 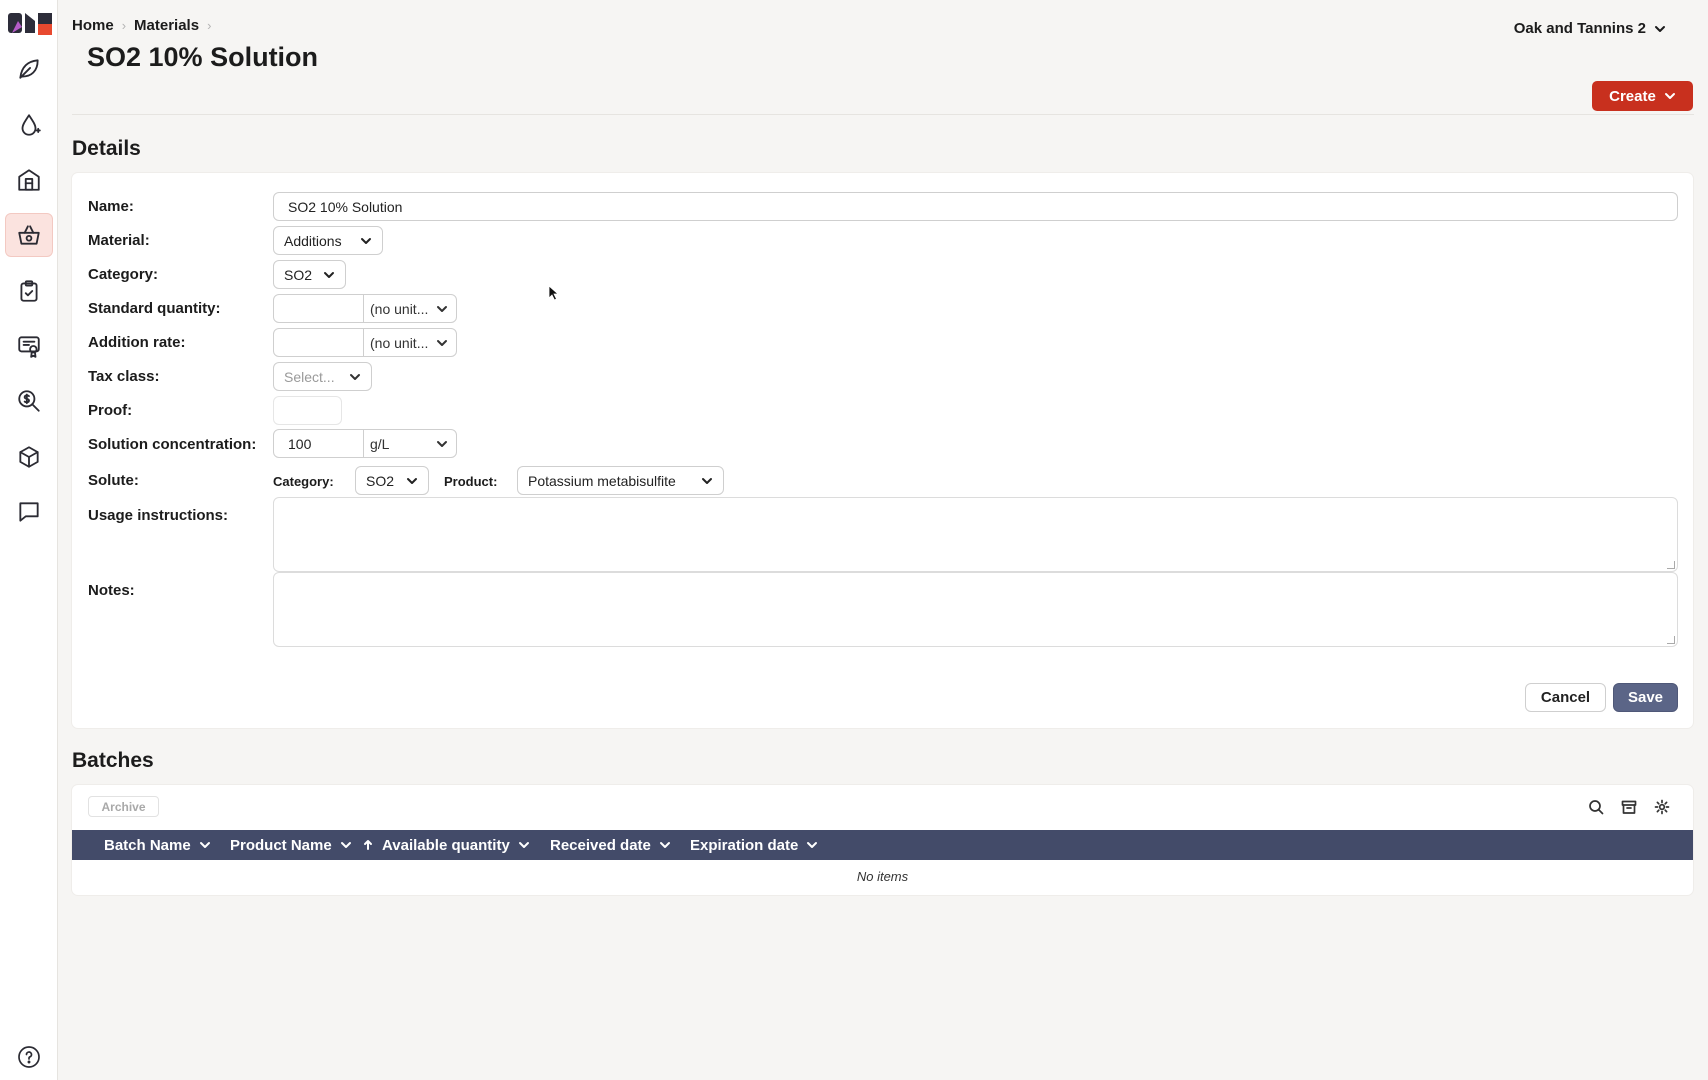 What do you see at coordinates (106, 148) in the screenshot?
I see `details-section-title: Details` at bounding box center [106, 148].